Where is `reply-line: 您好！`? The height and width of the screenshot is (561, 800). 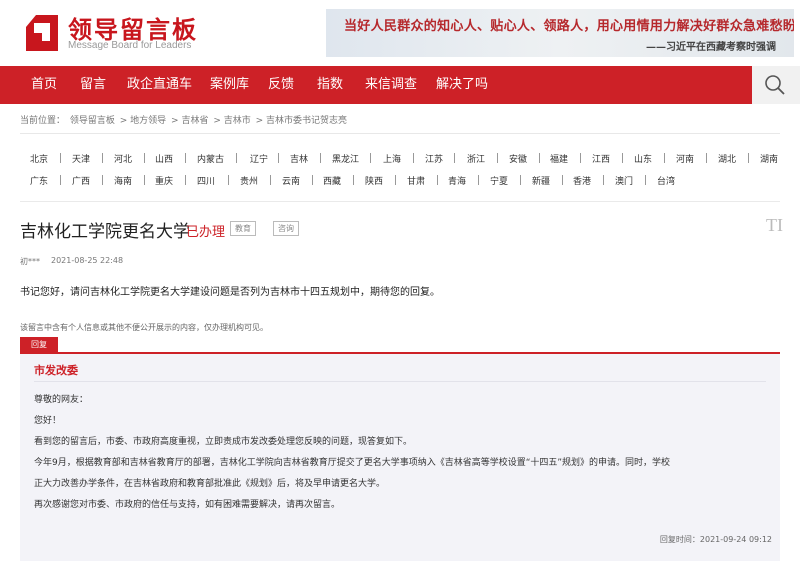 reply-line: 您好！ is located at coordinates (48, 421).